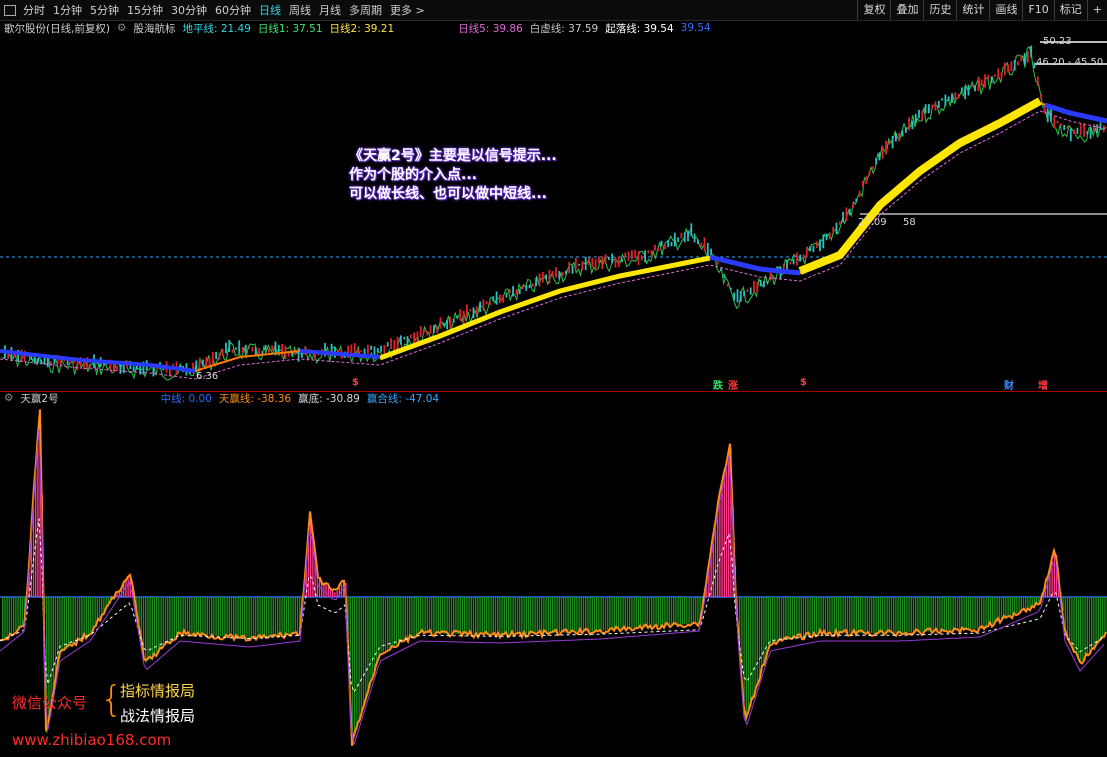  Describe the element at coordinates (365, 10) in the screenshot. I see `period-tab-multi: 多周期` at that location.